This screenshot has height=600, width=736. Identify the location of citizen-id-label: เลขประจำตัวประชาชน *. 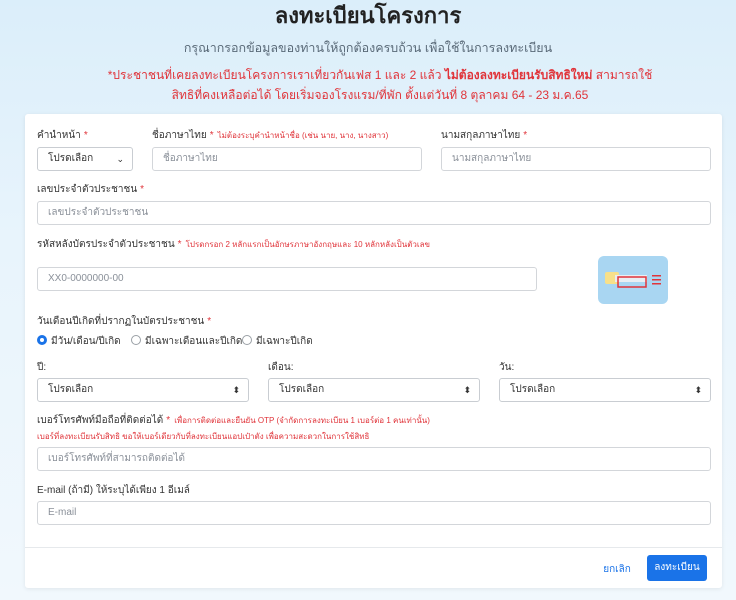
(90, 189).